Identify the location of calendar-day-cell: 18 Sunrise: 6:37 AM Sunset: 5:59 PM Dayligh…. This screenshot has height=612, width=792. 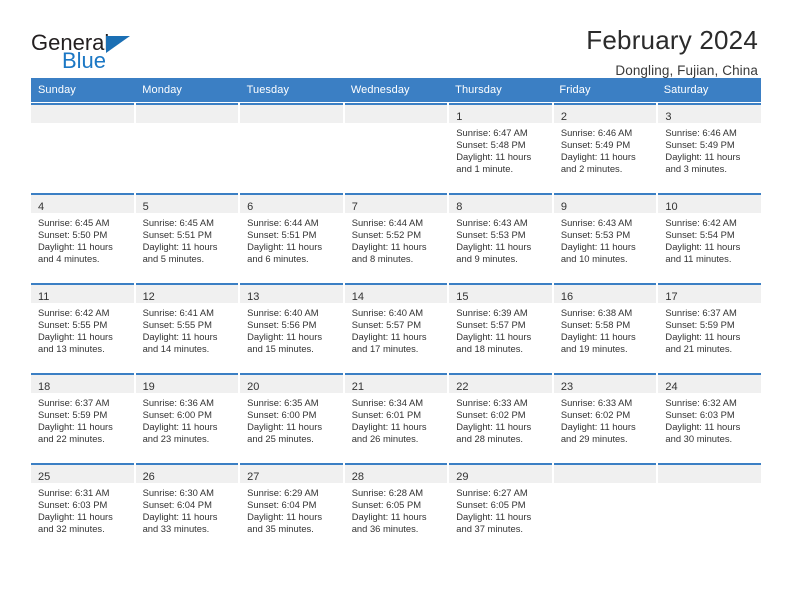
(82, 417).